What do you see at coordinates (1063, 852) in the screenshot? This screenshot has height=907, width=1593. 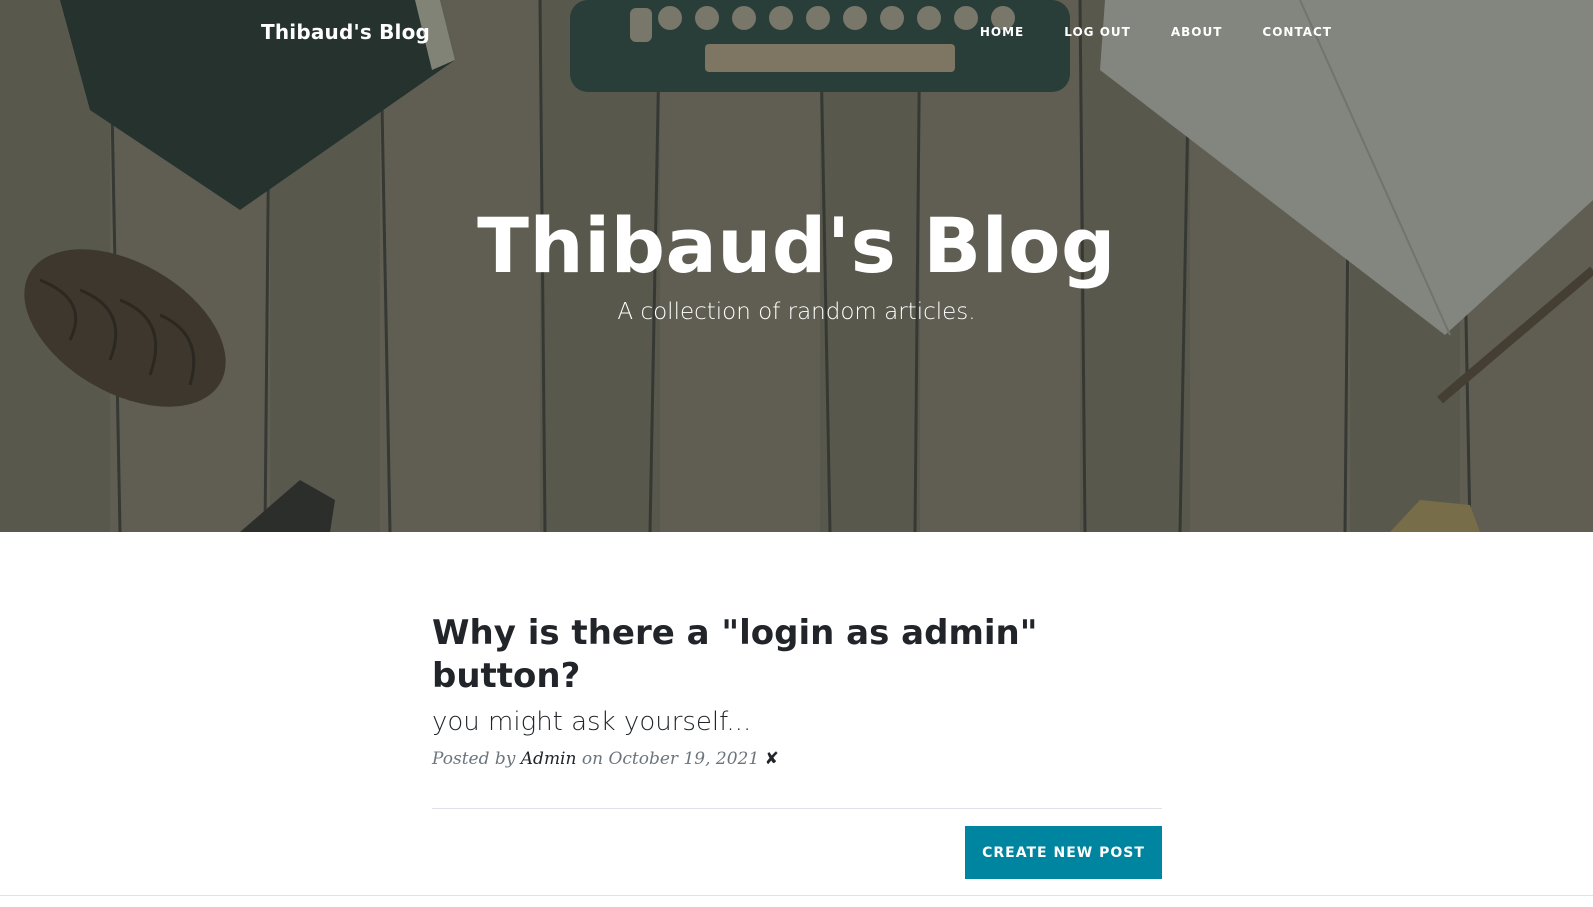 I see `create-new-post-button: CREATE NEW POST` at bounding box center [1063, 852].